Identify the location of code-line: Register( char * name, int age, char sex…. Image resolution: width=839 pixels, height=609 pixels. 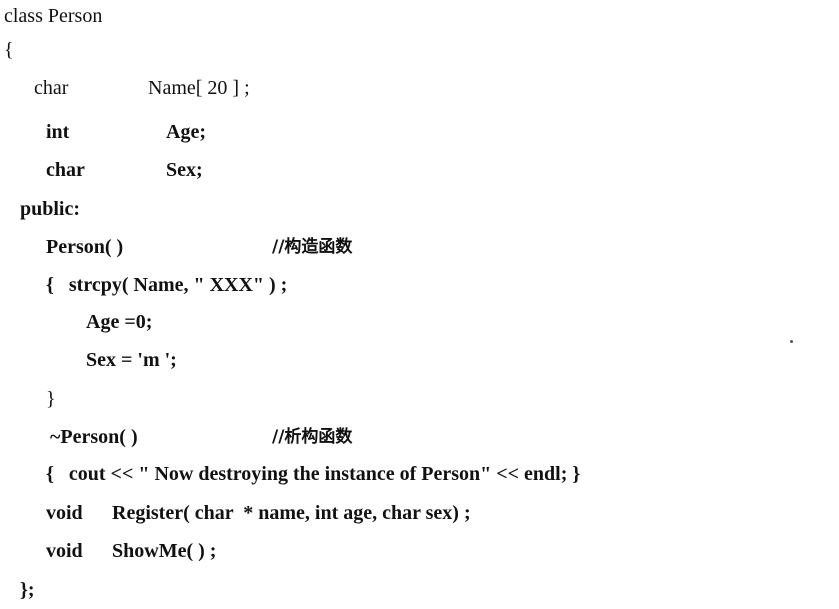
(291, 513).